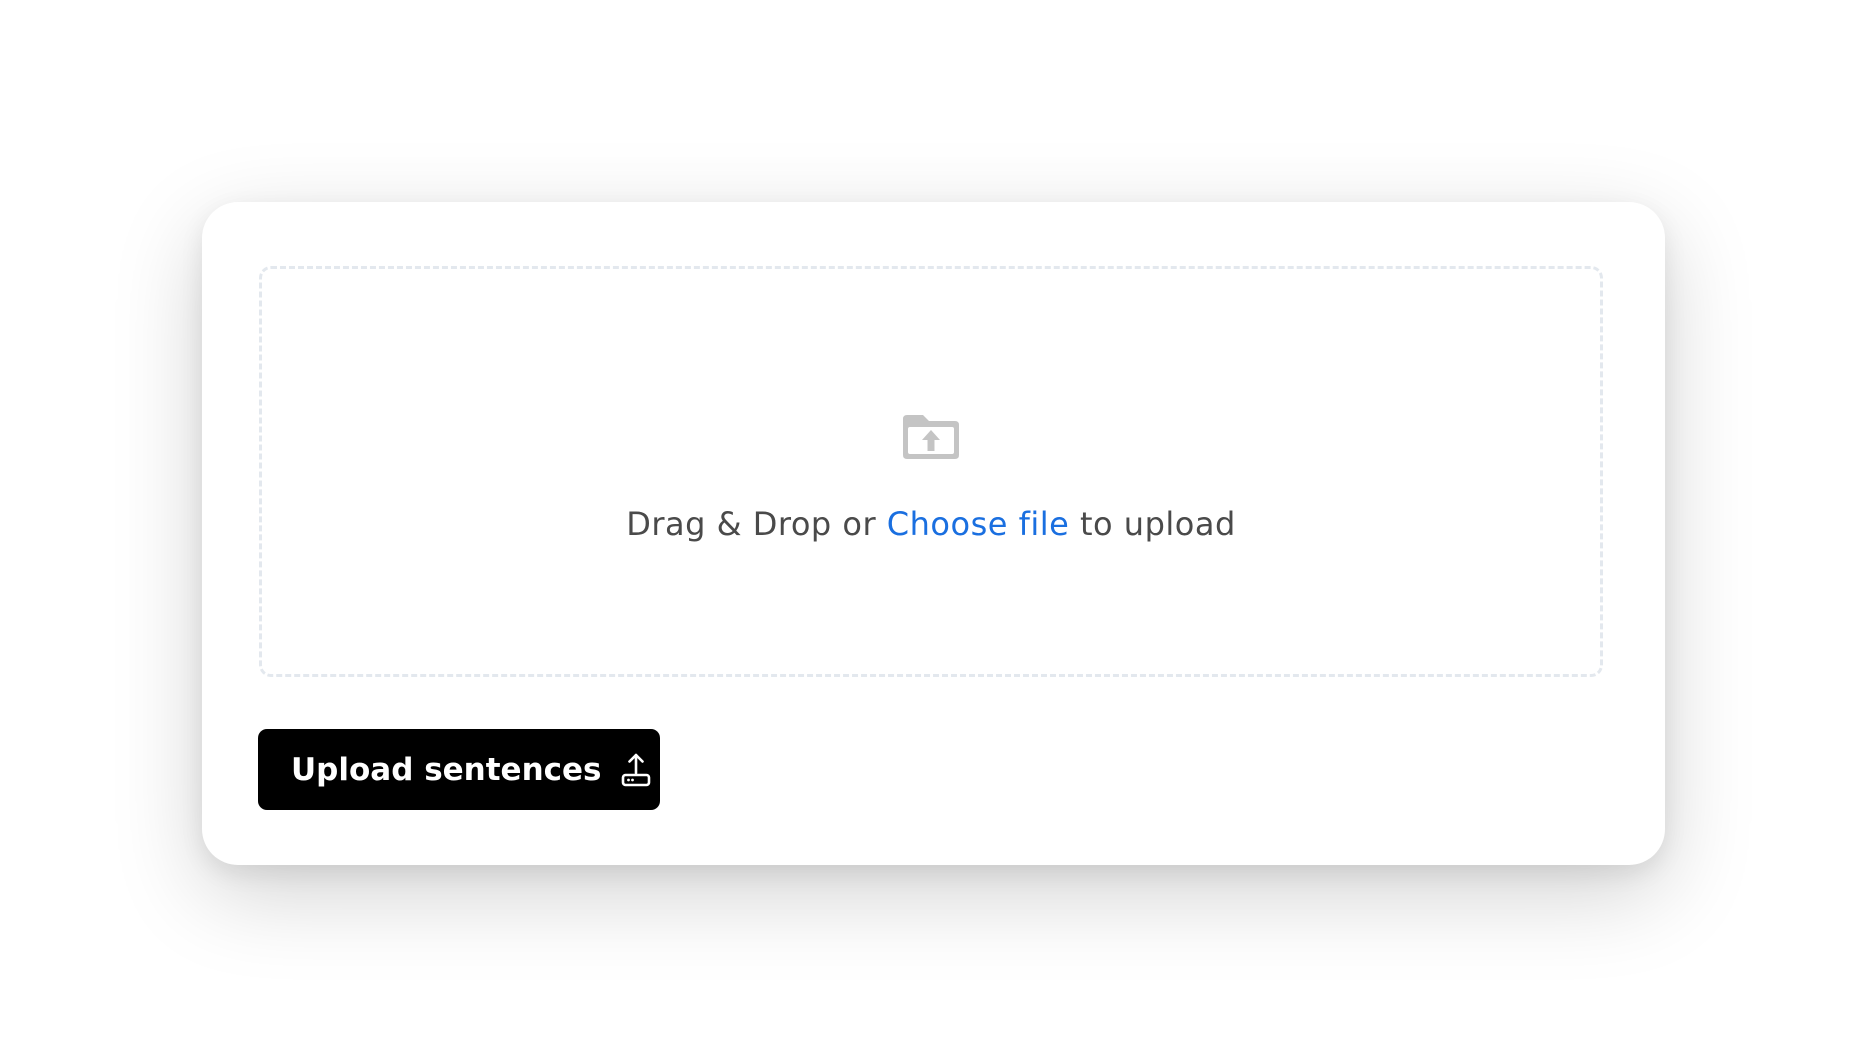 The width and height of the screenshot is (1854, 1060). I want to click on dropzone-prefix-text: Drag & Drop or, so click(756, 523).